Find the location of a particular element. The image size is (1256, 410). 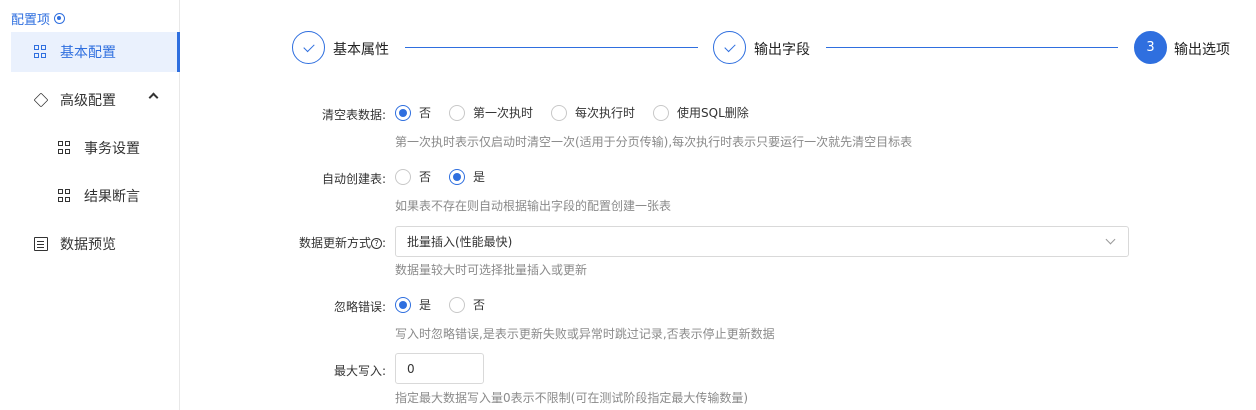

settings-icon is located at coordinates (60, 18).